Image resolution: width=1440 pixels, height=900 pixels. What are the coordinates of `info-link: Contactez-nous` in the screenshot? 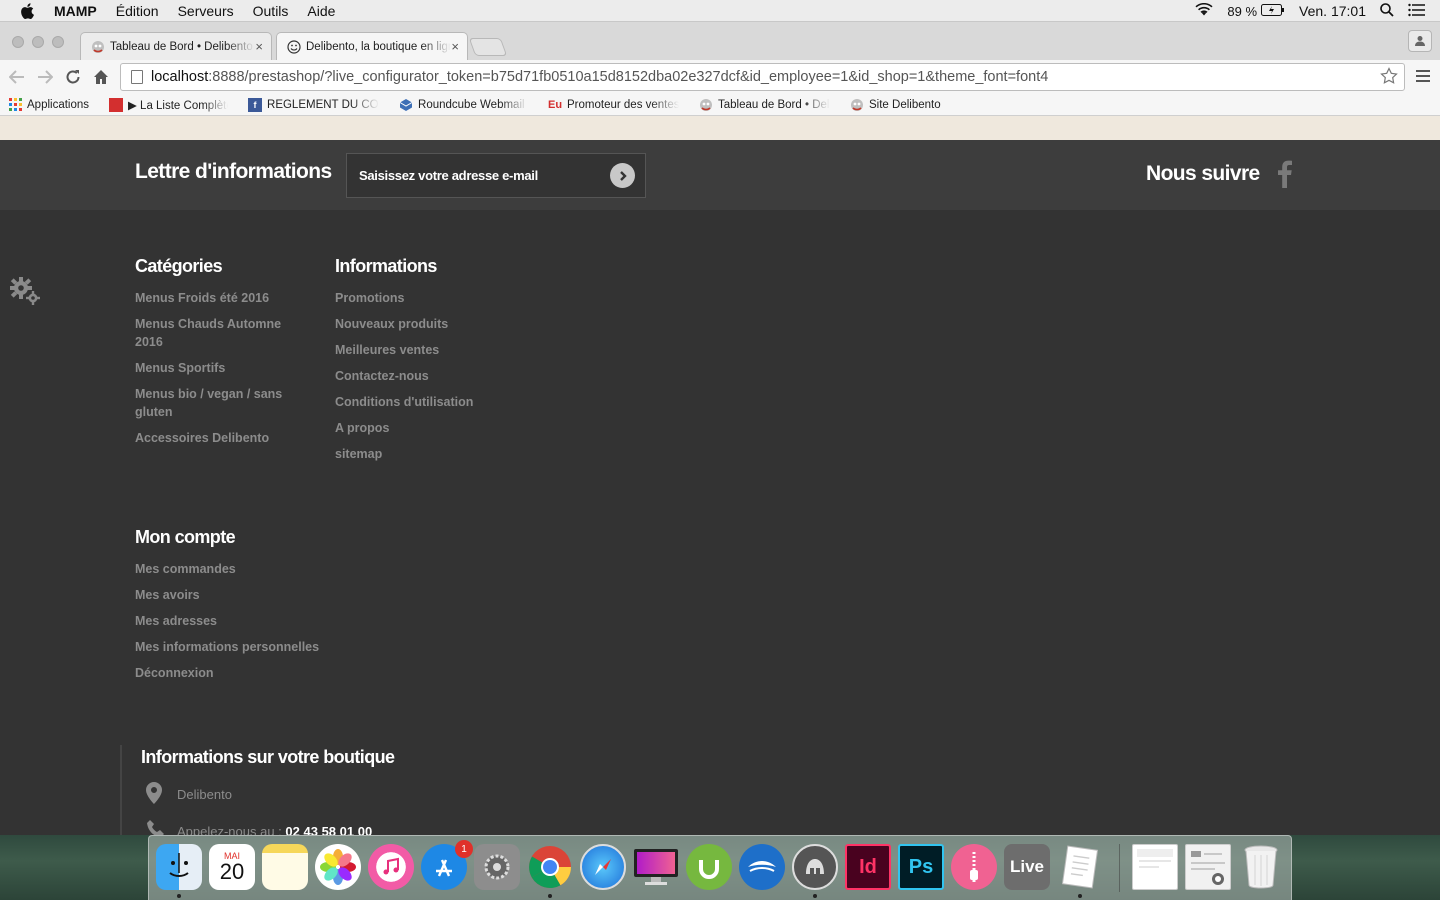 It's located at (382, 376).